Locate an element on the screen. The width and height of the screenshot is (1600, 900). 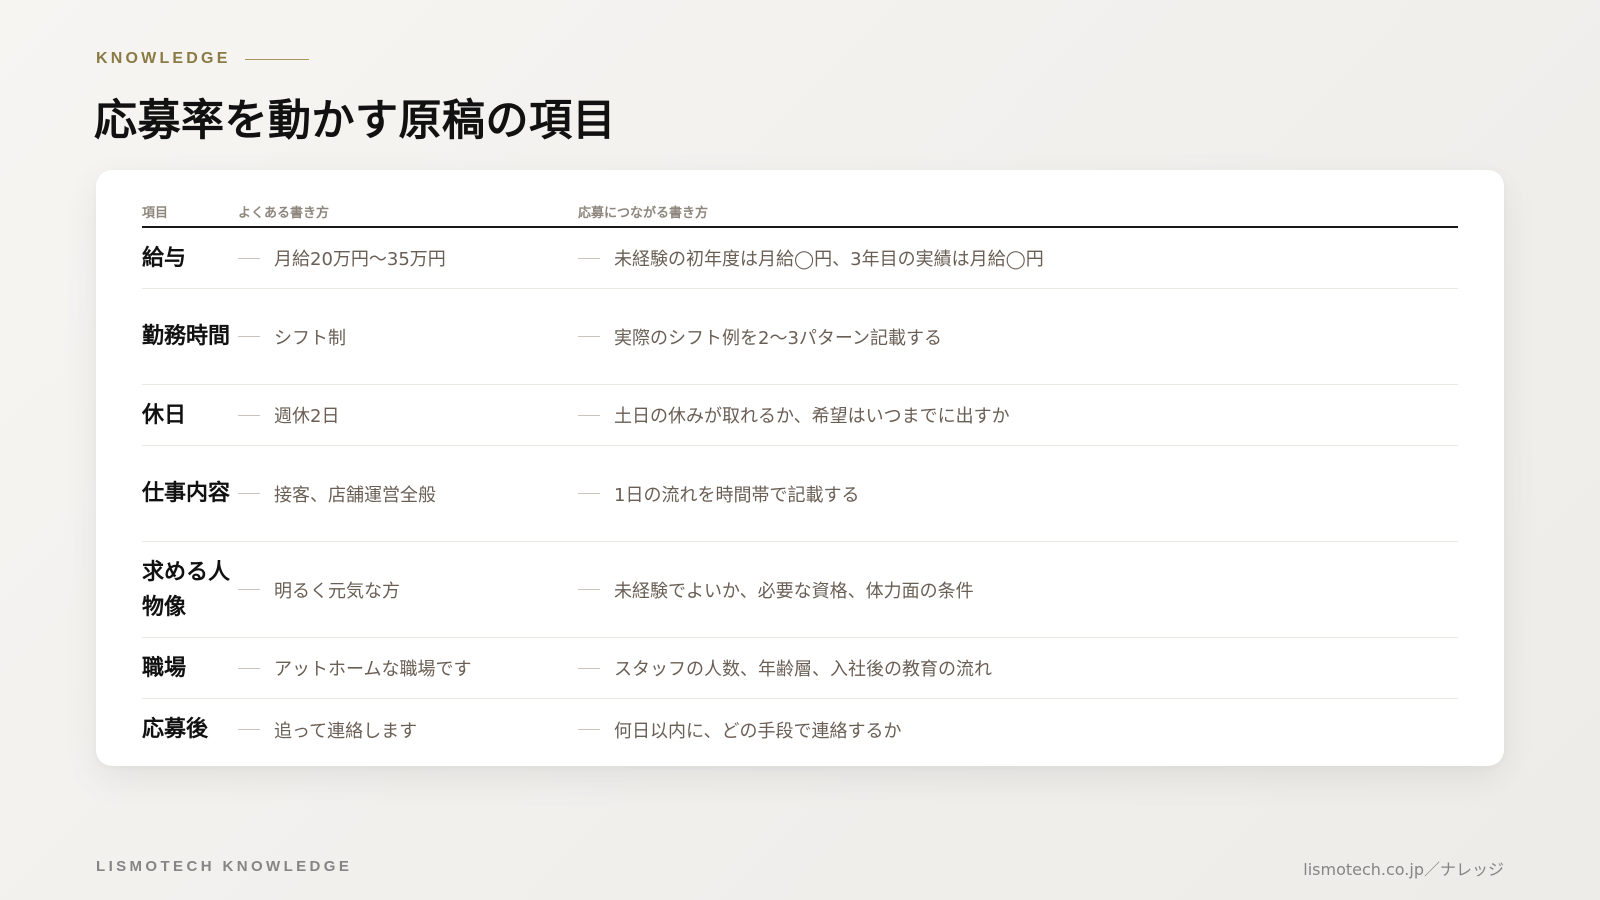
better-text: 何日以内に、どの手段で連絡するか is located at coordinates (758, 731).